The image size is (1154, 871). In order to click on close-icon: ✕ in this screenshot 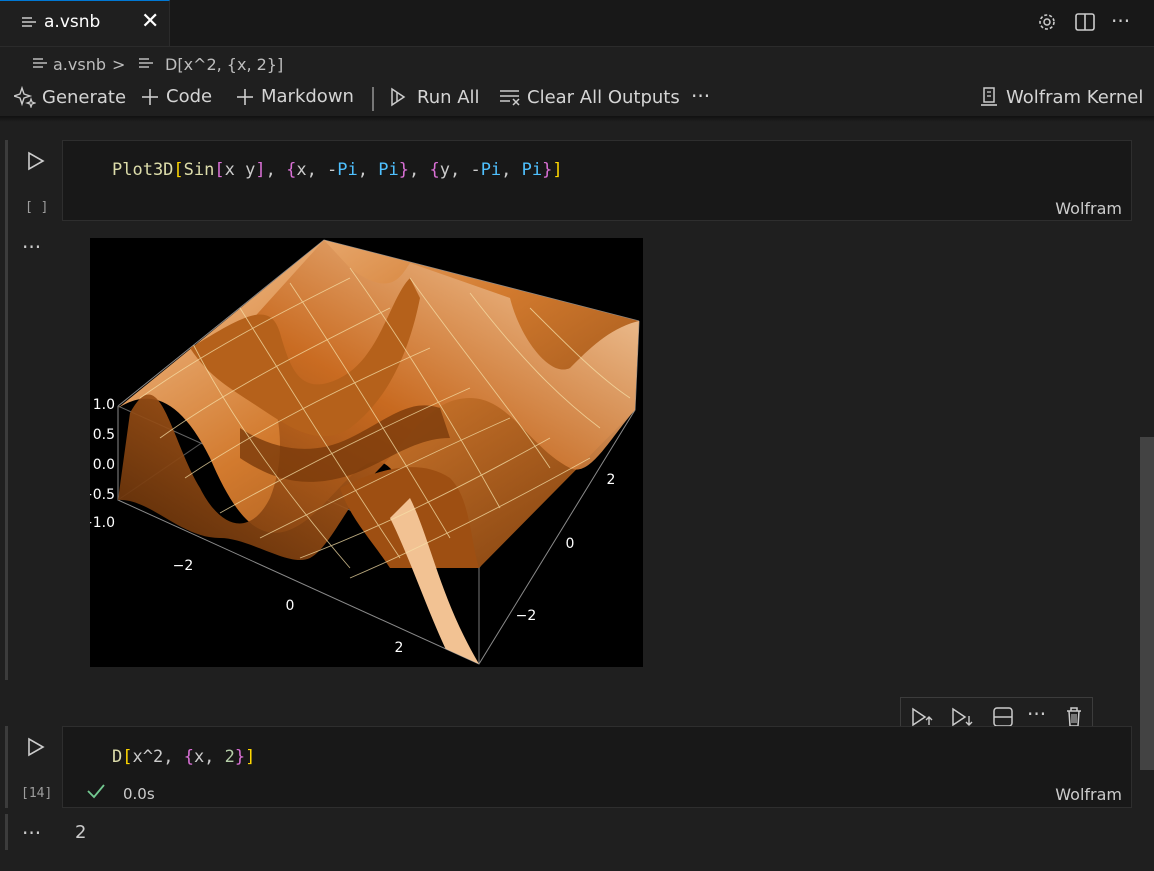, I will do `click(150, 21)`.